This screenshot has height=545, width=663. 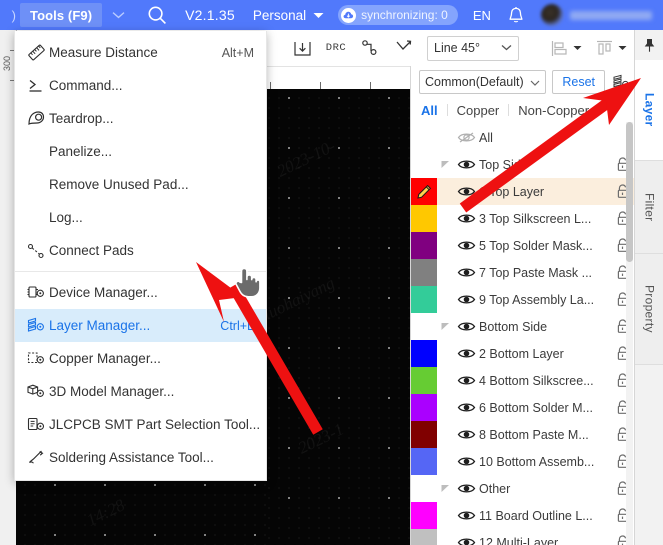 I want to click on pin-icon, so click(x=649, y=45).